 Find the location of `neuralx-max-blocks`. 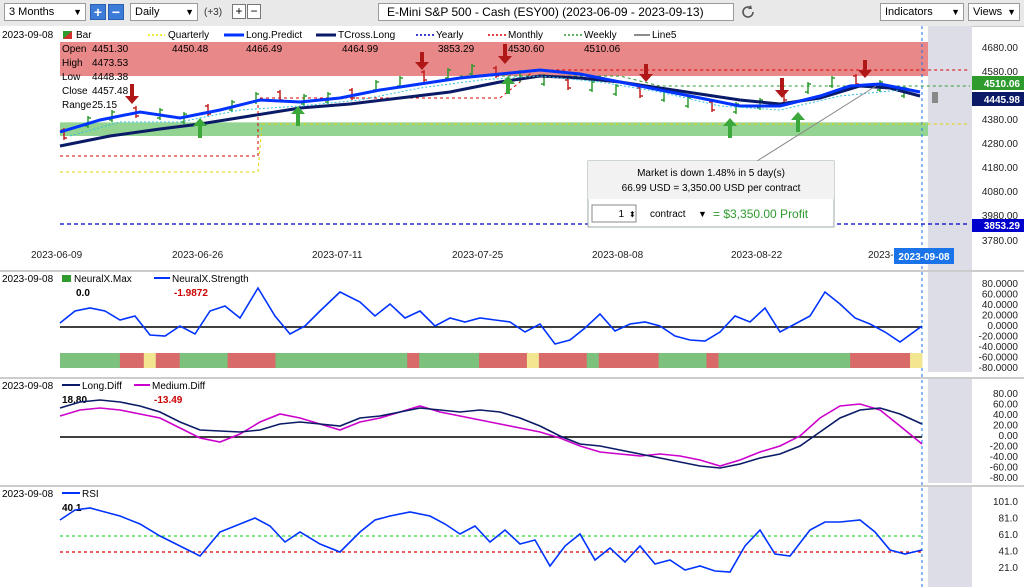

neuralx-max-blocks is located at coordinates (491, 360).